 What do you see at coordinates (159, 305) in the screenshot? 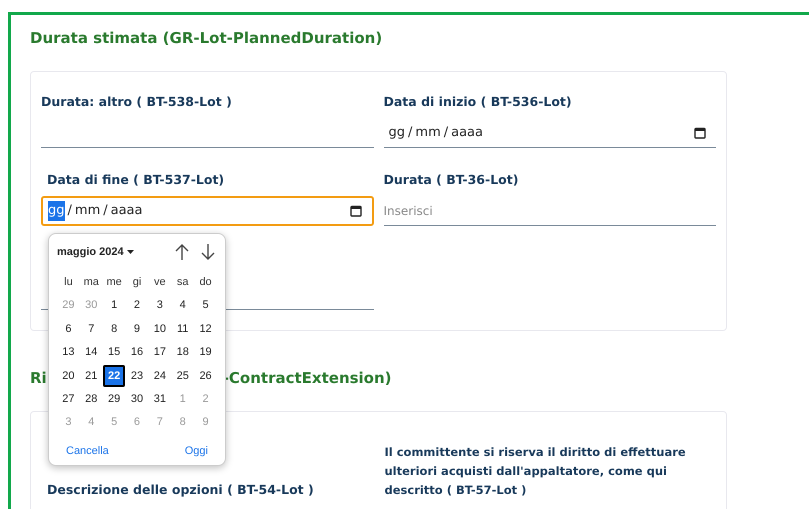
I see `calendar-day: 3` at bounding box center [159, 305].